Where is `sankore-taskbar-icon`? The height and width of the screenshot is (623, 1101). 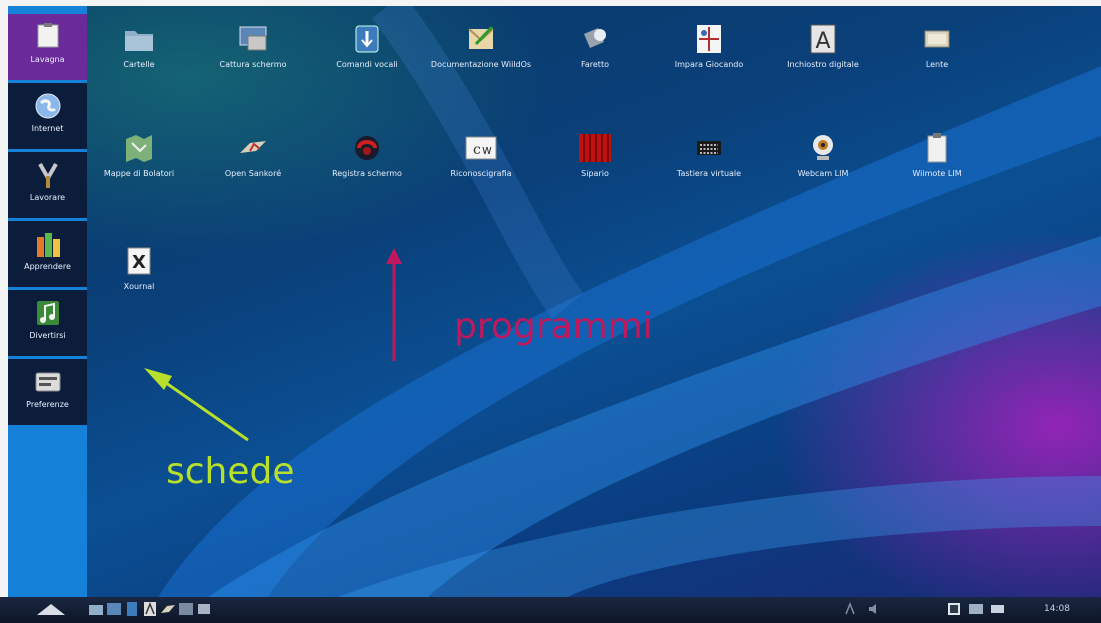 sankore-taskbar-icon is located at coordinates (168, 609).